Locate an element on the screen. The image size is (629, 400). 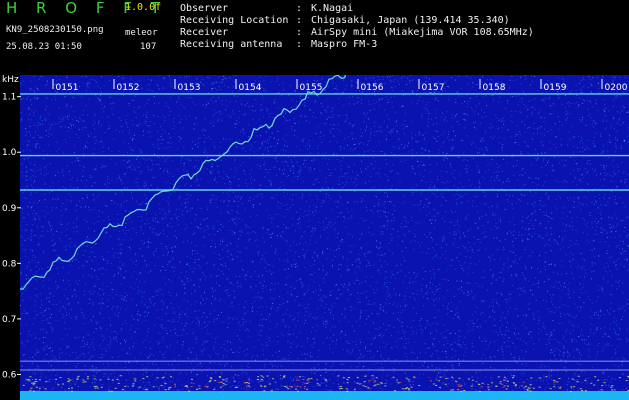
y-tick-label: 0.8 is located at coordinates (9, 264).